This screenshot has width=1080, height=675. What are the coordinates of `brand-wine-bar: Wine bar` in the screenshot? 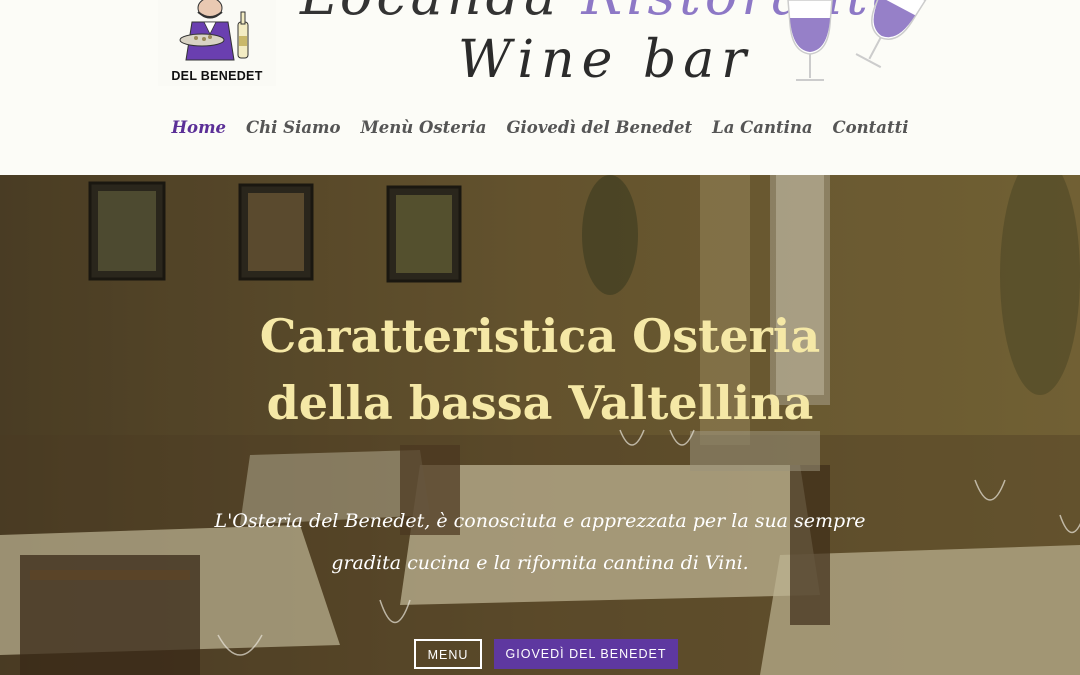 It's located at (606, 60).